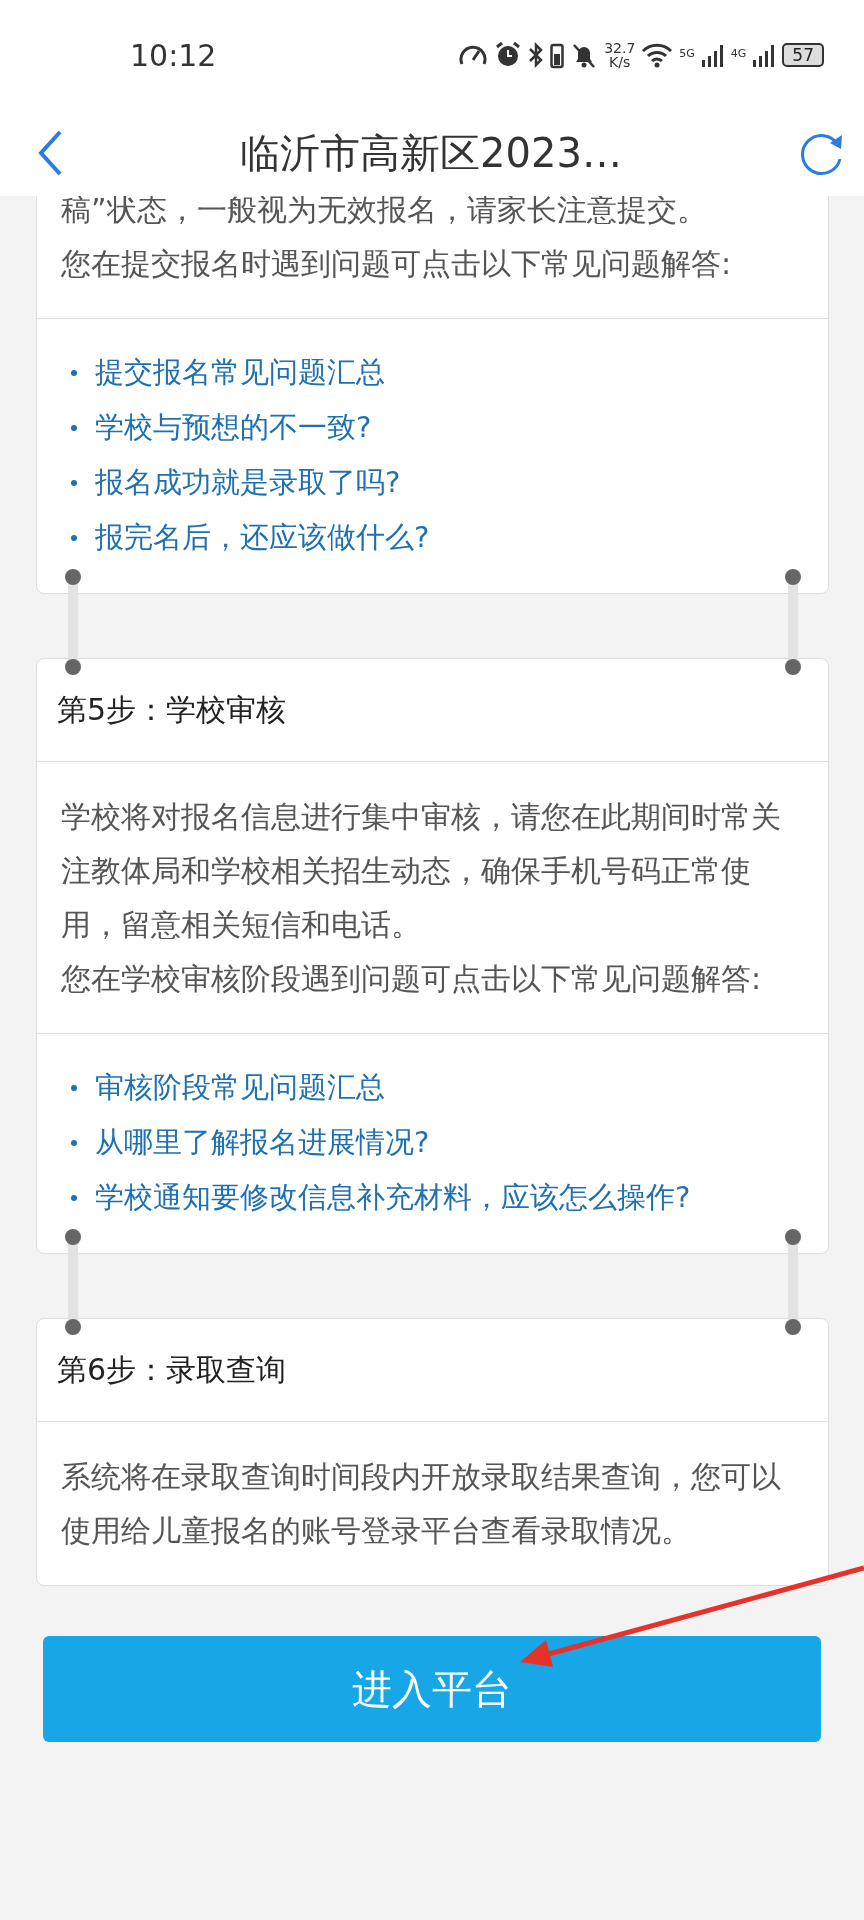 This screenshot has height=1920, width=864. What do you see at coordinates (738, 53) in the screenshot?
I see `network-type: 4G` at bounding box center [738, 53].